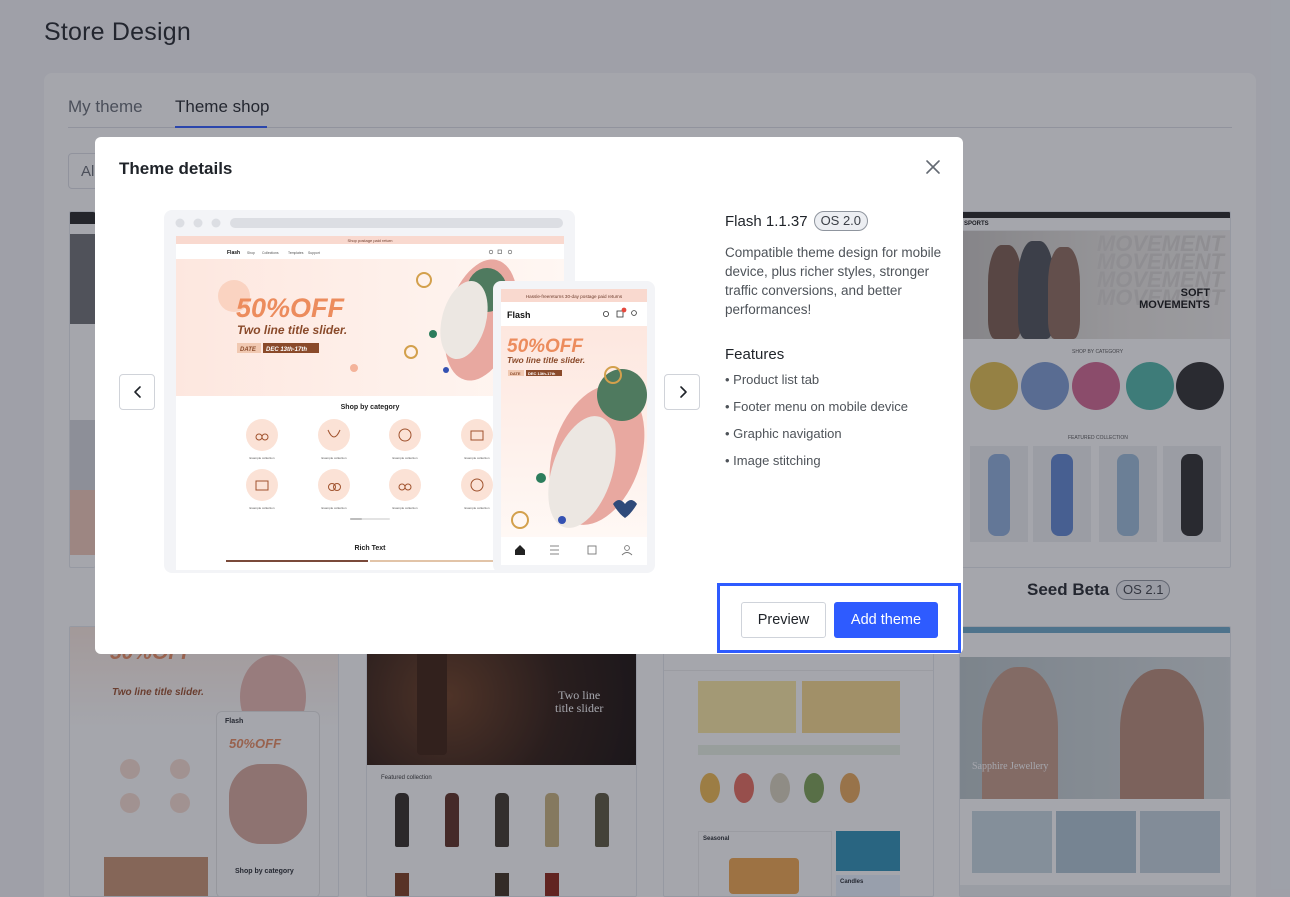 This screenshot has width=1290, height=897. Describe the element at coordinates (546, 360) in the screenshot. I see `mobile-subtitle: Two line title slider.` at that location.